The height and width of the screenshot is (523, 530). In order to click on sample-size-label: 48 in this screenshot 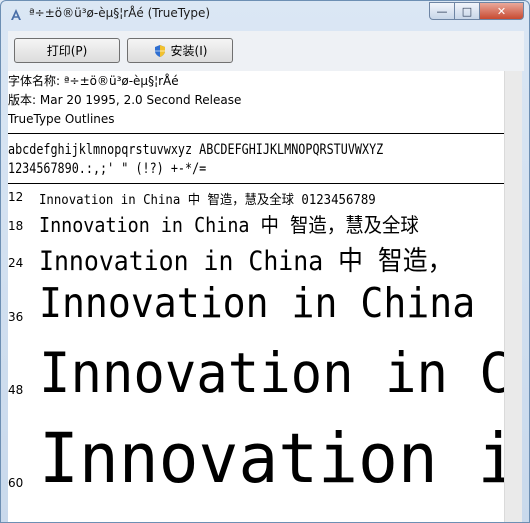, I will do `click(16, 390)`.